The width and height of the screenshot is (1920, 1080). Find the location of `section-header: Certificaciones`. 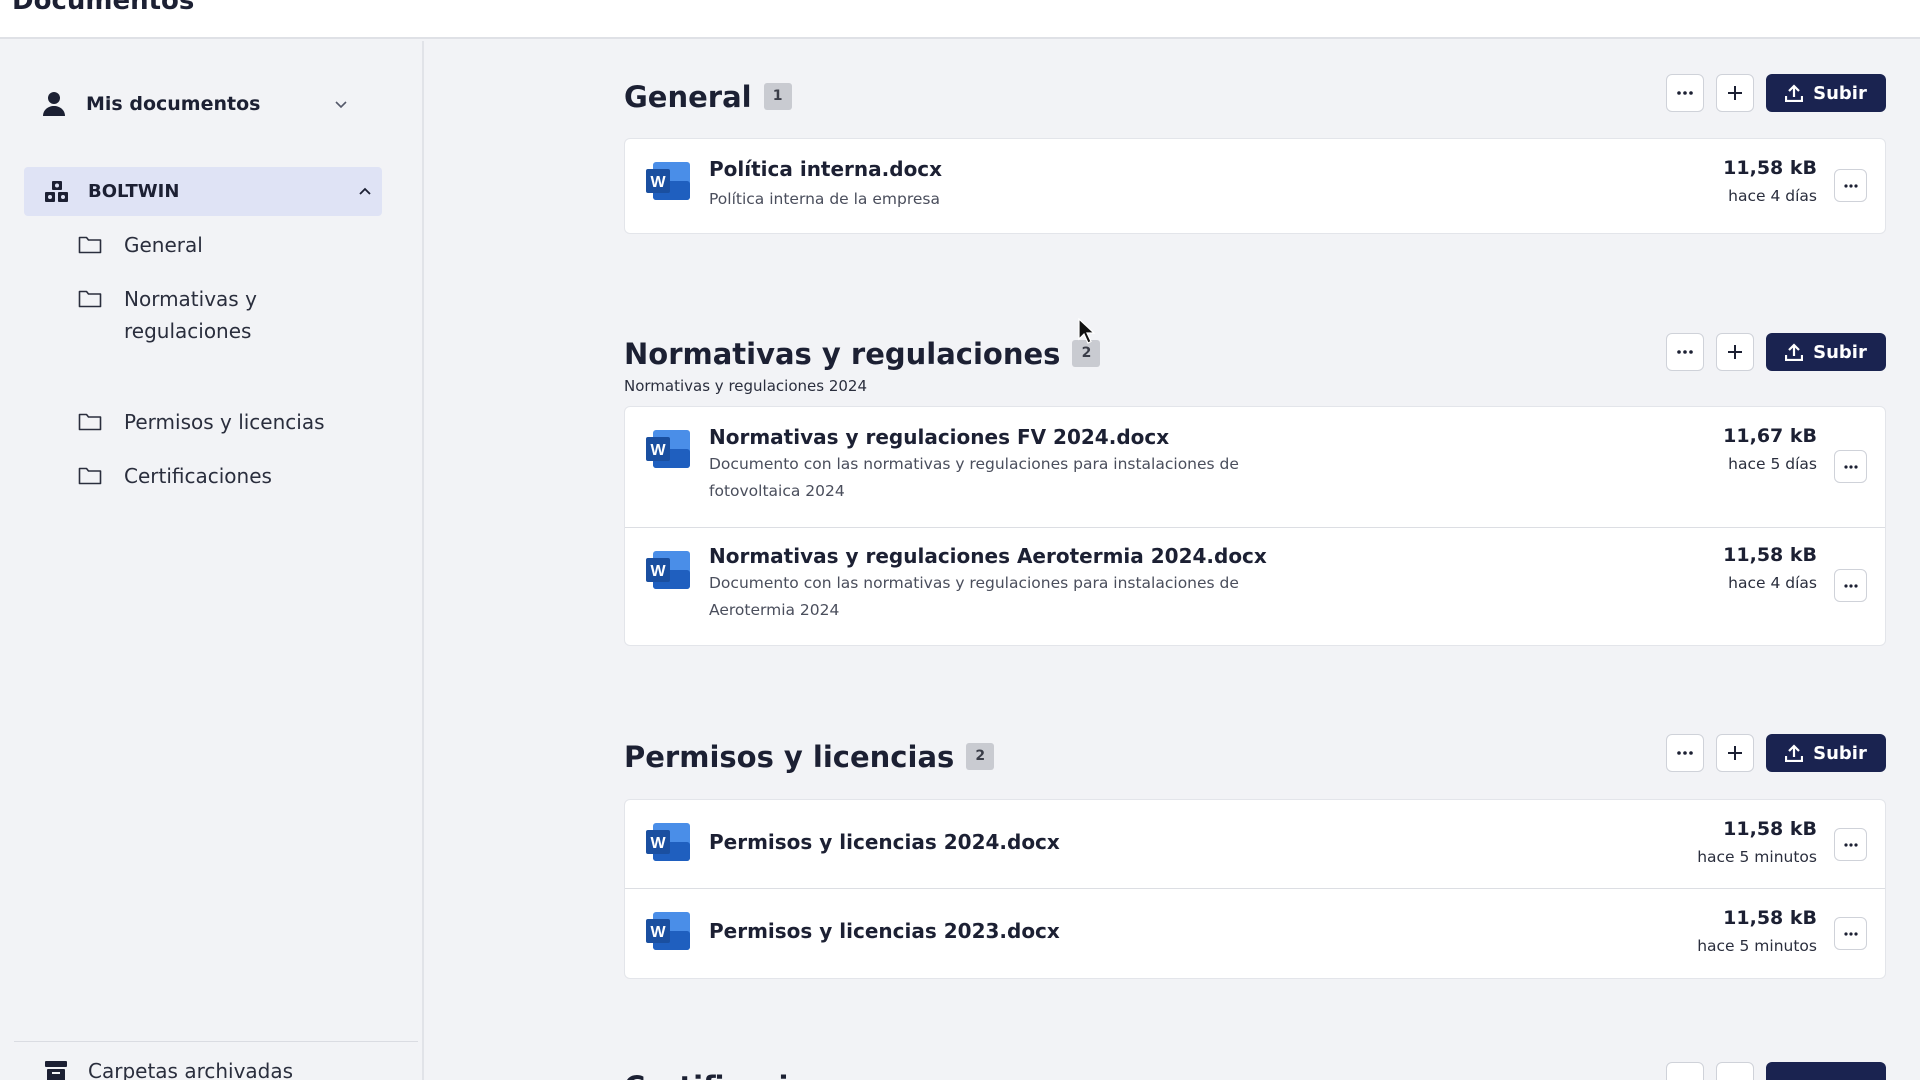

section-header: Certificaciones is located at coordinates (1255, 1071).